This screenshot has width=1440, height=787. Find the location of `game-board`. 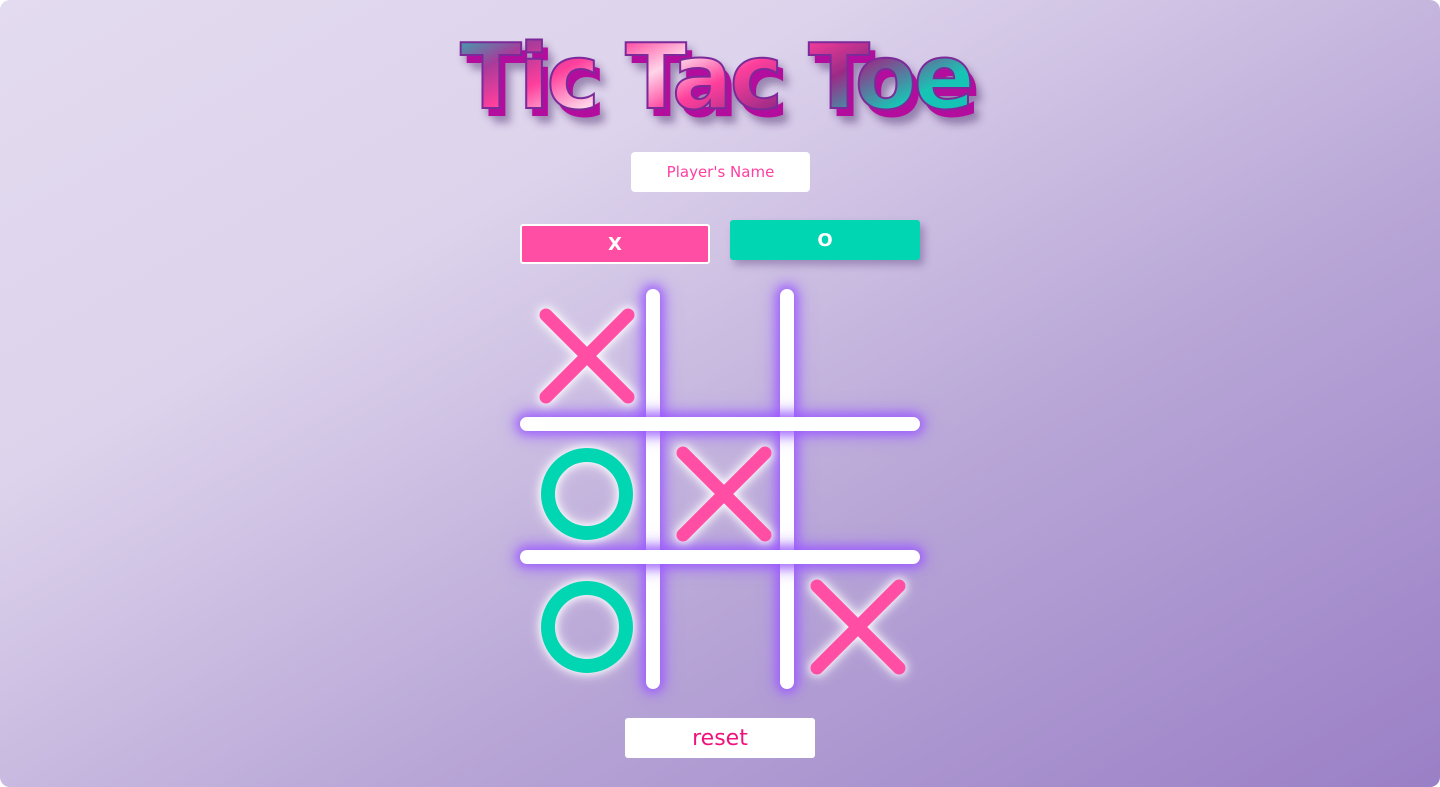

game-board is located at coordinates (720, 489).